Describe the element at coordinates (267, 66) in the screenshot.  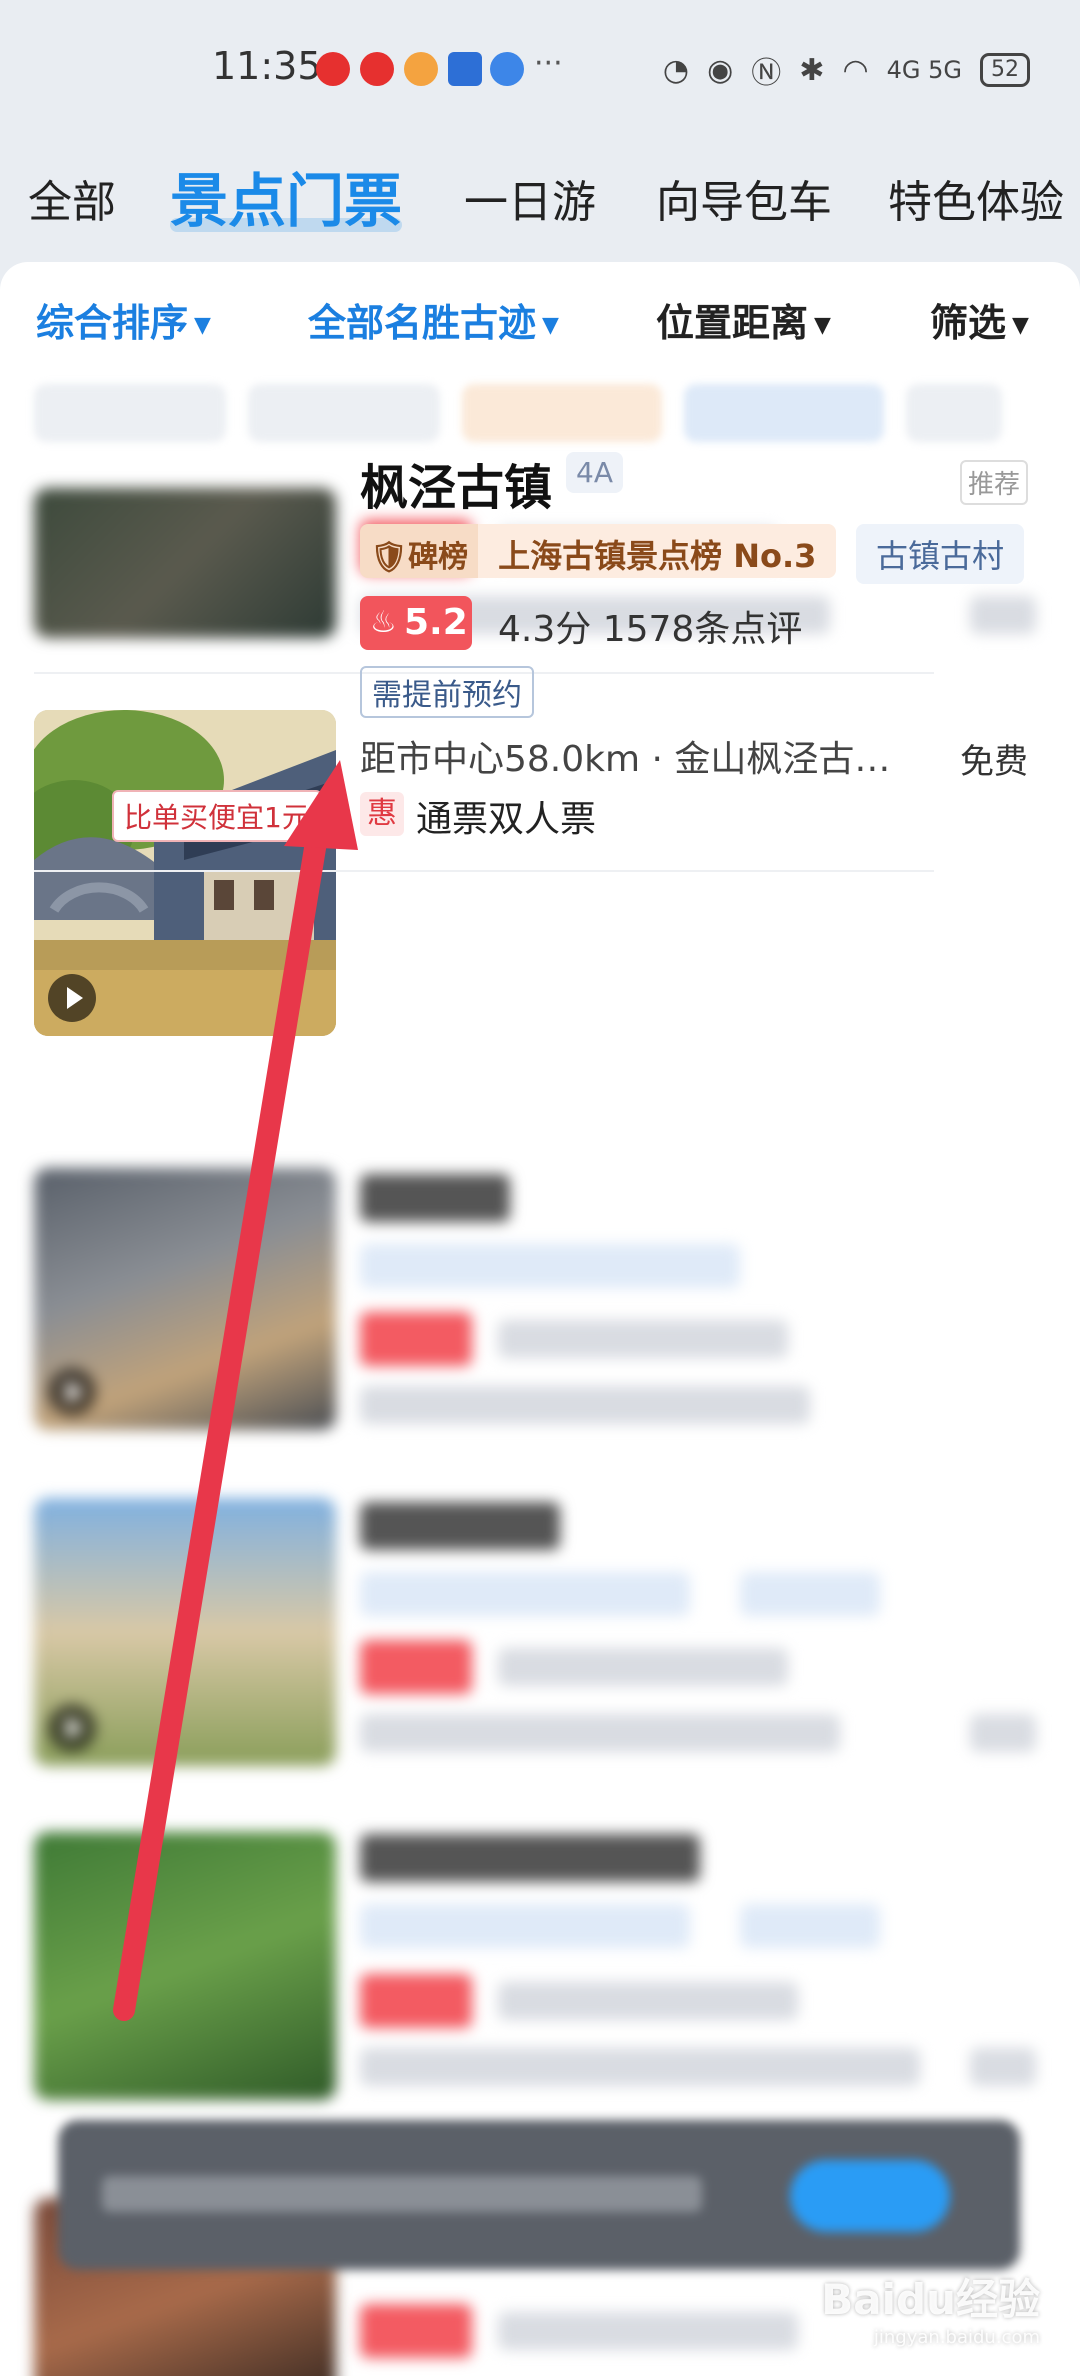
I see `clock: 11:35` at that location.